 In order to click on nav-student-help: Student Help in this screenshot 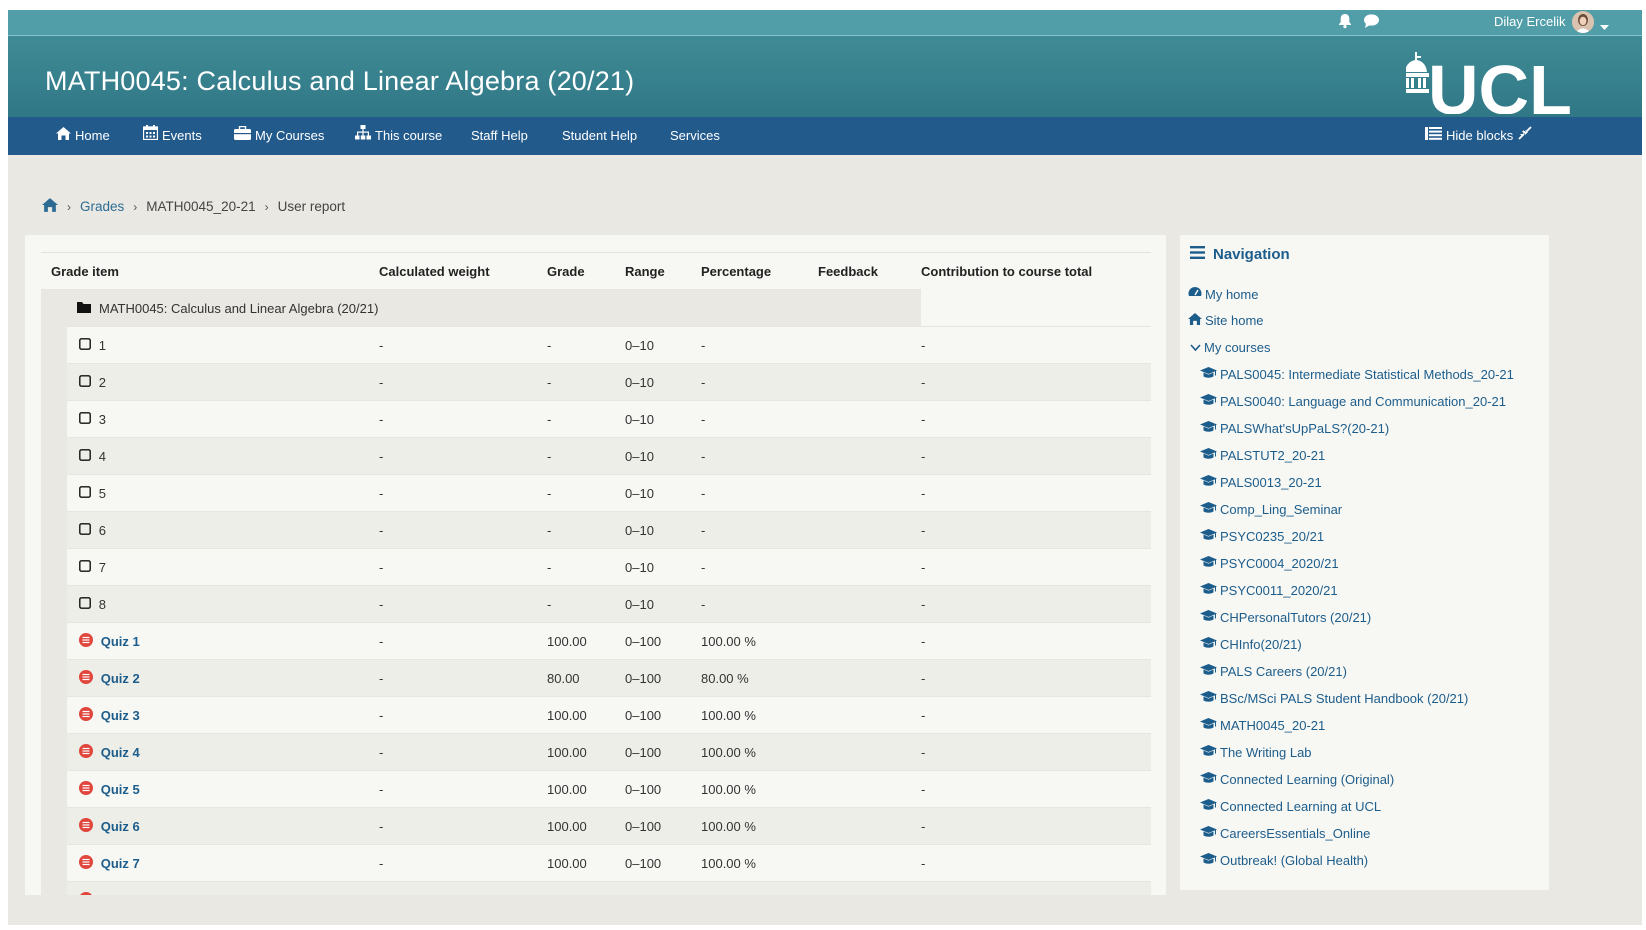, I will do `click(599, 136)`.